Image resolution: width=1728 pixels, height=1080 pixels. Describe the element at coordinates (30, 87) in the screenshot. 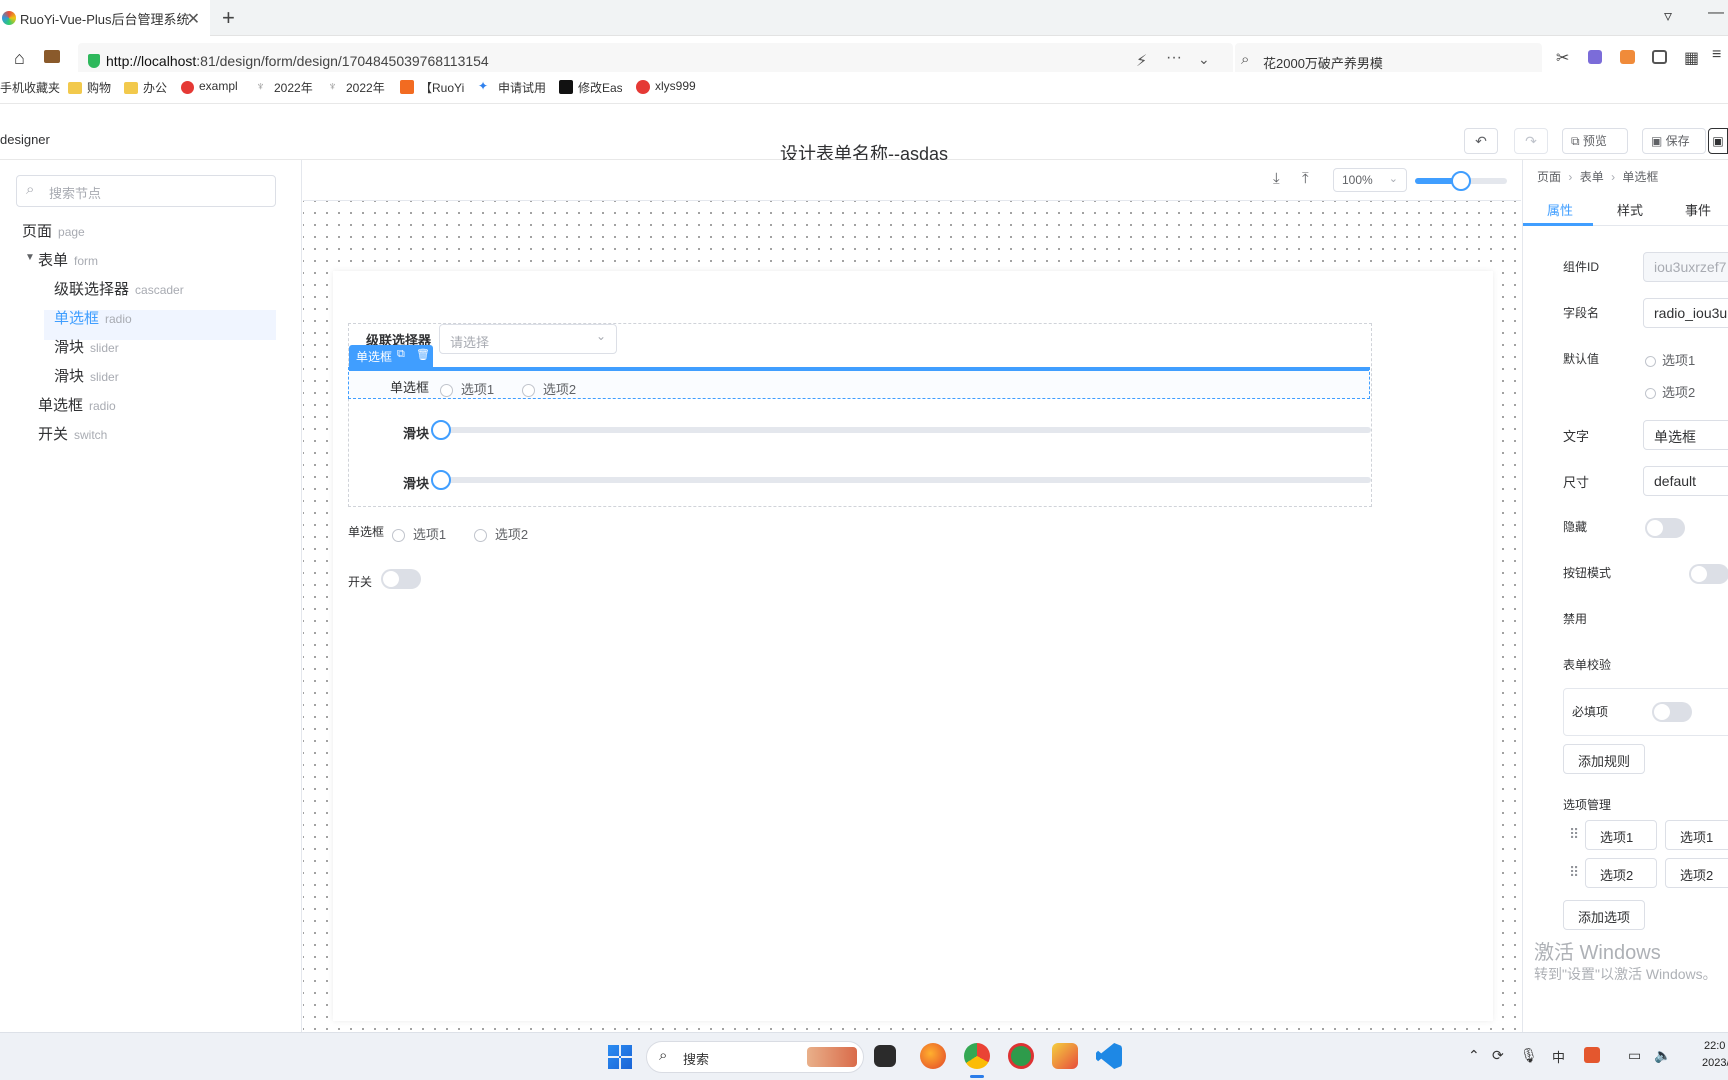

I see `bookmark-item: 手机收藏夹` at that location.